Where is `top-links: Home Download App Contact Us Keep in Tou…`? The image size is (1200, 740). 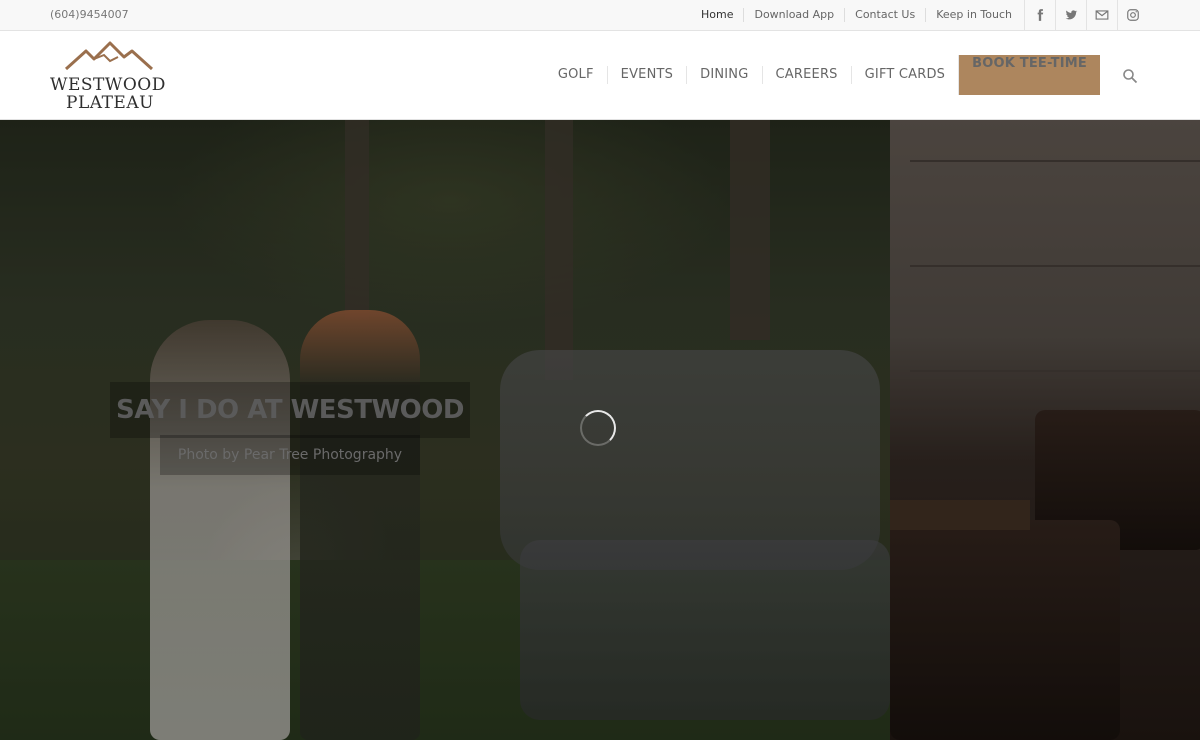 top-links: Home Download App Contact Us Keep in Tou… is located at coordinates (856, 15).